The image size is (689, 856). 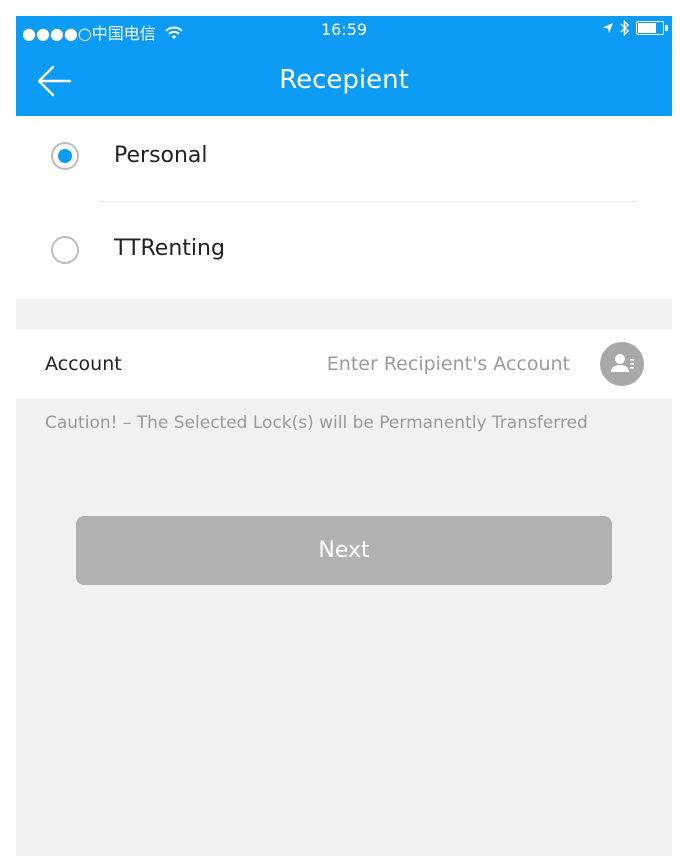 What do you see at coordinates (83, 364) in the screenshot?
I see `account-label: Account` at bounding box center [83, 364].